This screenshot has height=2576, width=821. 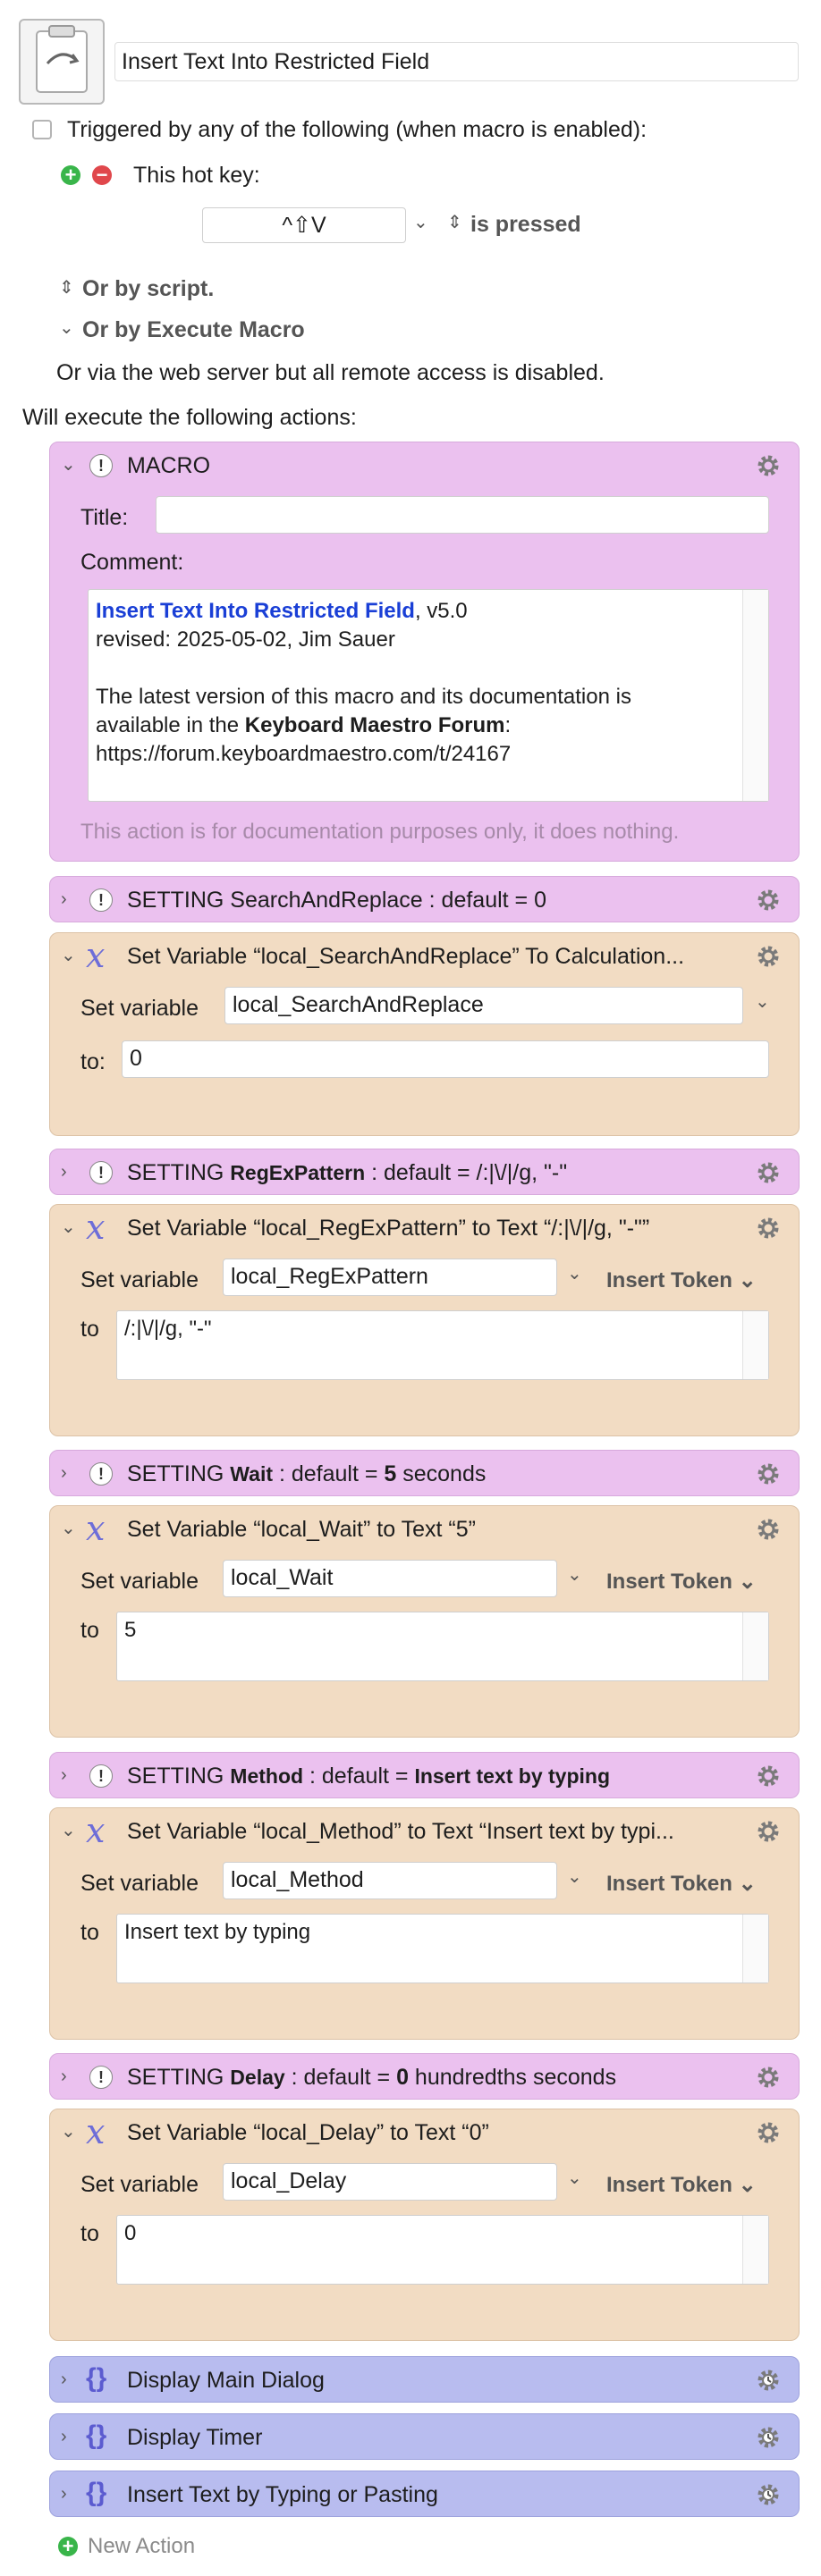 What do you see at coordinates (193, 330) in the screenshot?
I see `or-execute-label: Or by Execute Macro` at bounding box center [193, 330].